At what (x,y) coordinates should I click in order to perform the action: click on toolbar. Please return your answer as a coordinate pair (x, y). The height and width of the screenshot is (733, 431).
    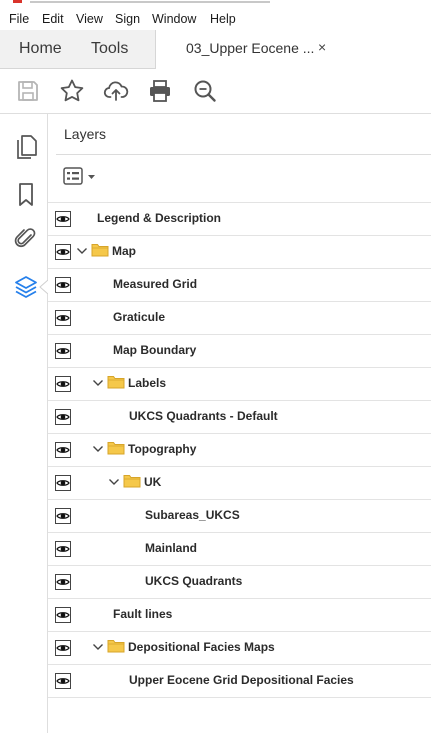
    Looking at the image, I should click on (215, 91).